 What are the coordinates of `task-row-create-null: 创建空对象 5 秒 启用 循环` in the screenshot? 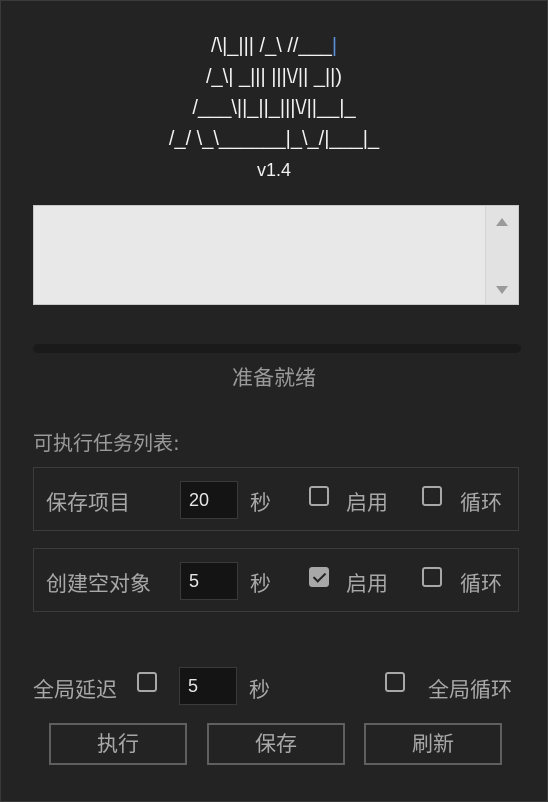 It's located at (276, 580).